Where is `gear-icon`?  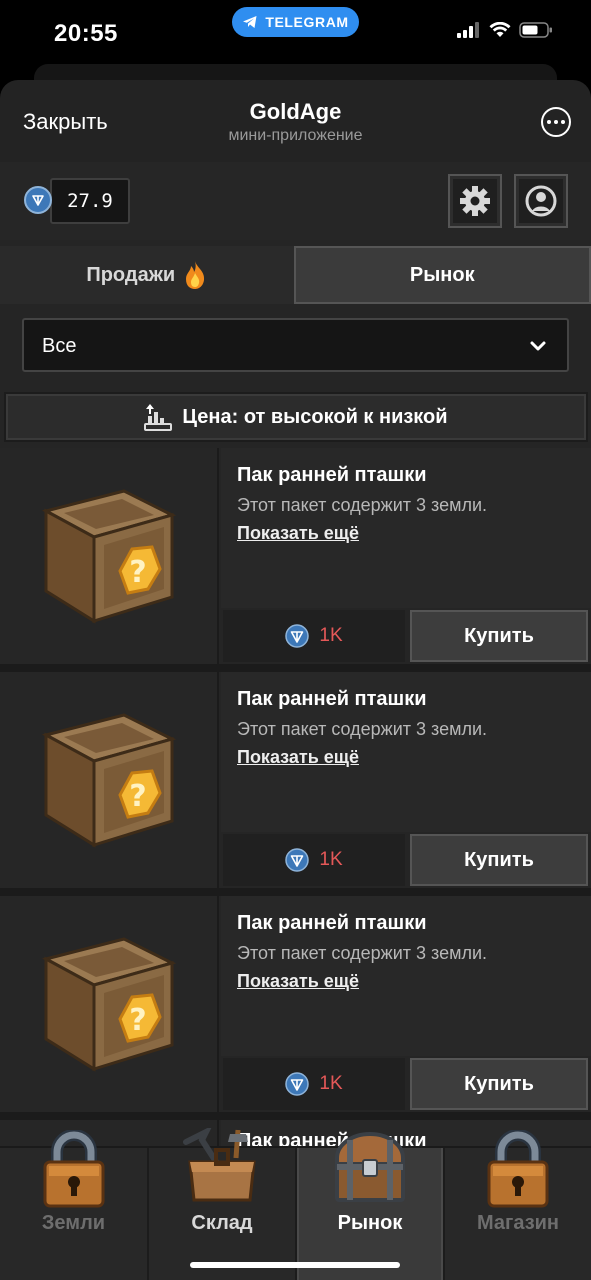 gear-icon is located at coordinates (475, 201).